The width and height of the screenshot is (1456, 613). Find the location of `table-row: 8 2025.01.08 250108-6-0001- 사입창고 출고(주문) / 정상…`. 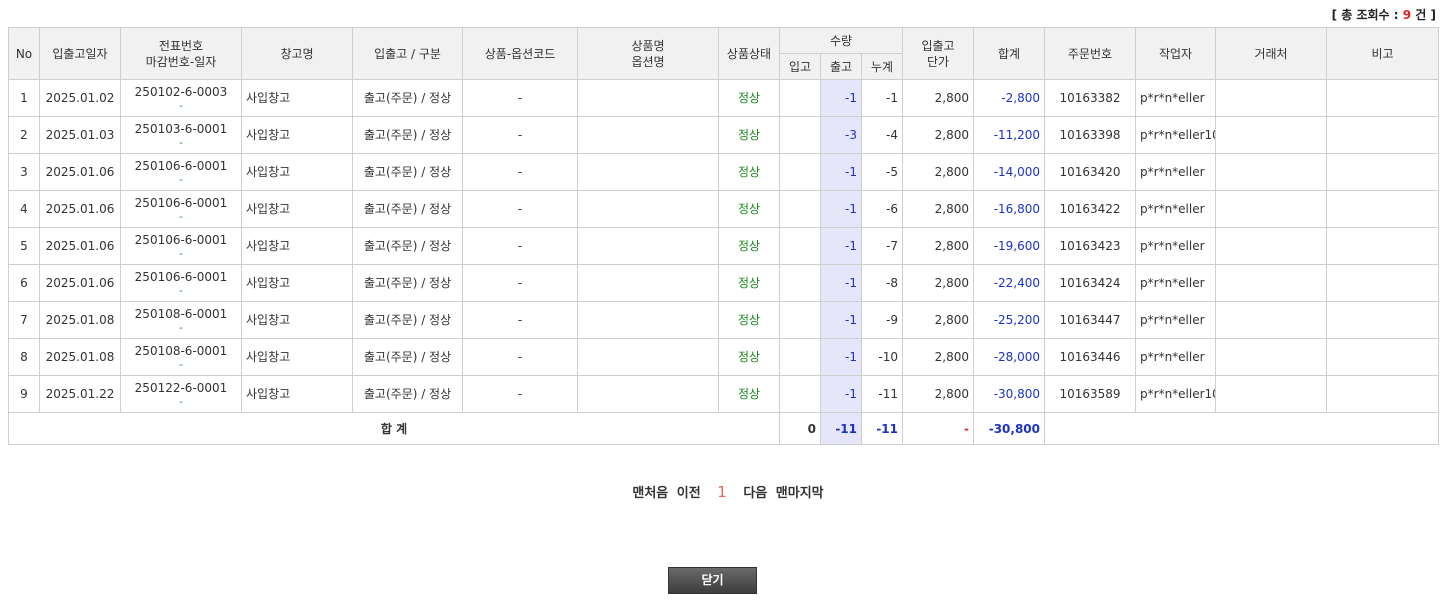

table-row: 8 2025.01.08 250108-6-0001- 사입창고 출고(주문) / 정상… is located at coordinates (724, 357).